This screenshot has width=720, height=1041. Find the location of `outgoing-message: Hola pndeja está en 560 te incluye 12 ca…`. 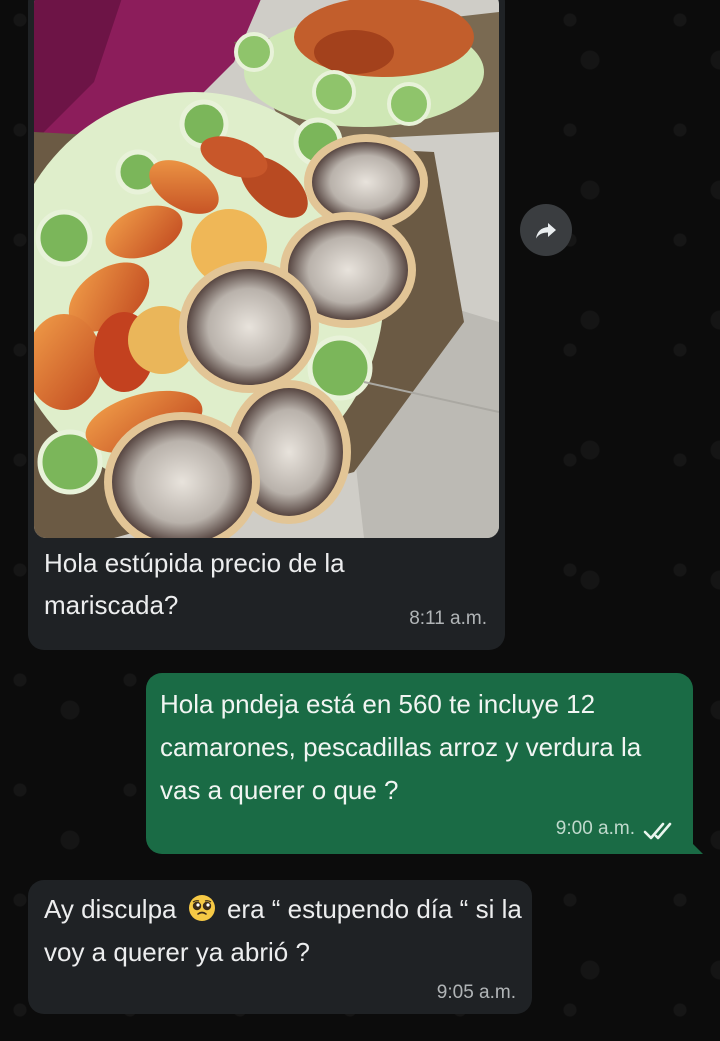

outgoing-message: Hola pndeja está en 560 te incluye 12 ca… is located at coordinates (424, 763).